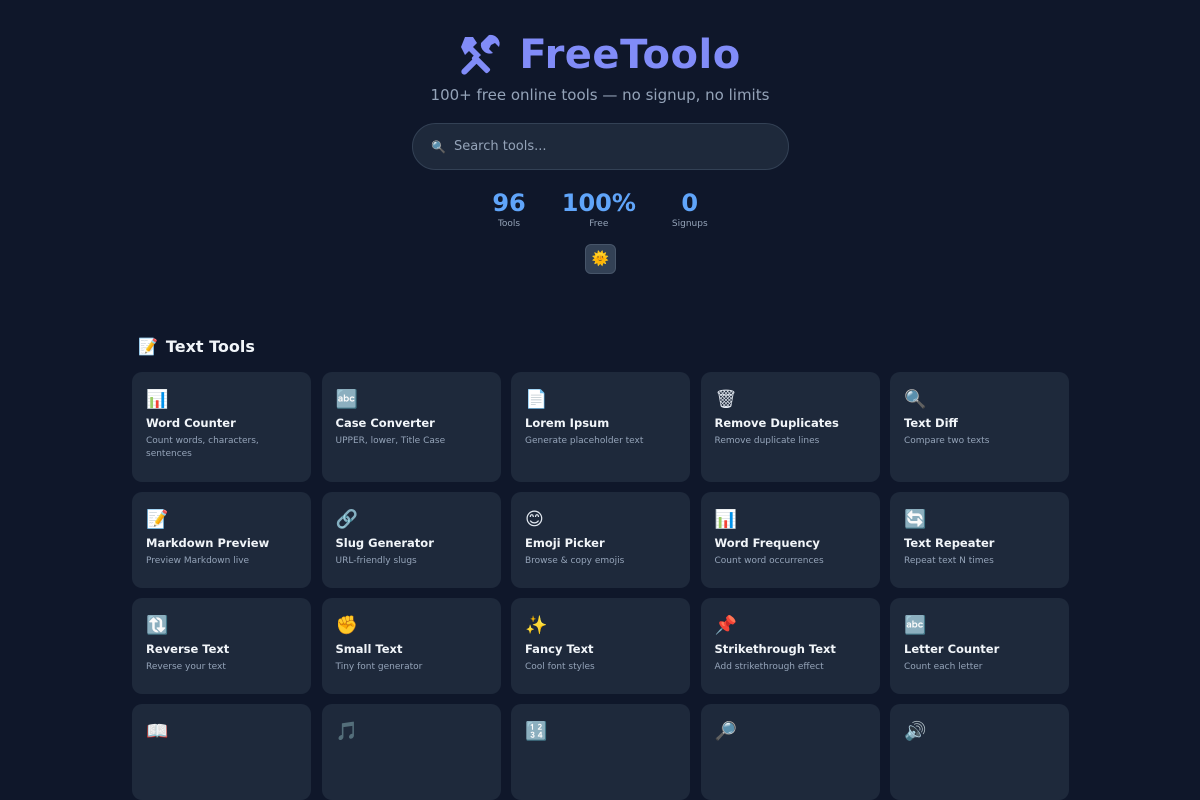 The height and width of the screenshot is (800, 1200). I want to click on fist-icon: ✊, so click(346, 625).